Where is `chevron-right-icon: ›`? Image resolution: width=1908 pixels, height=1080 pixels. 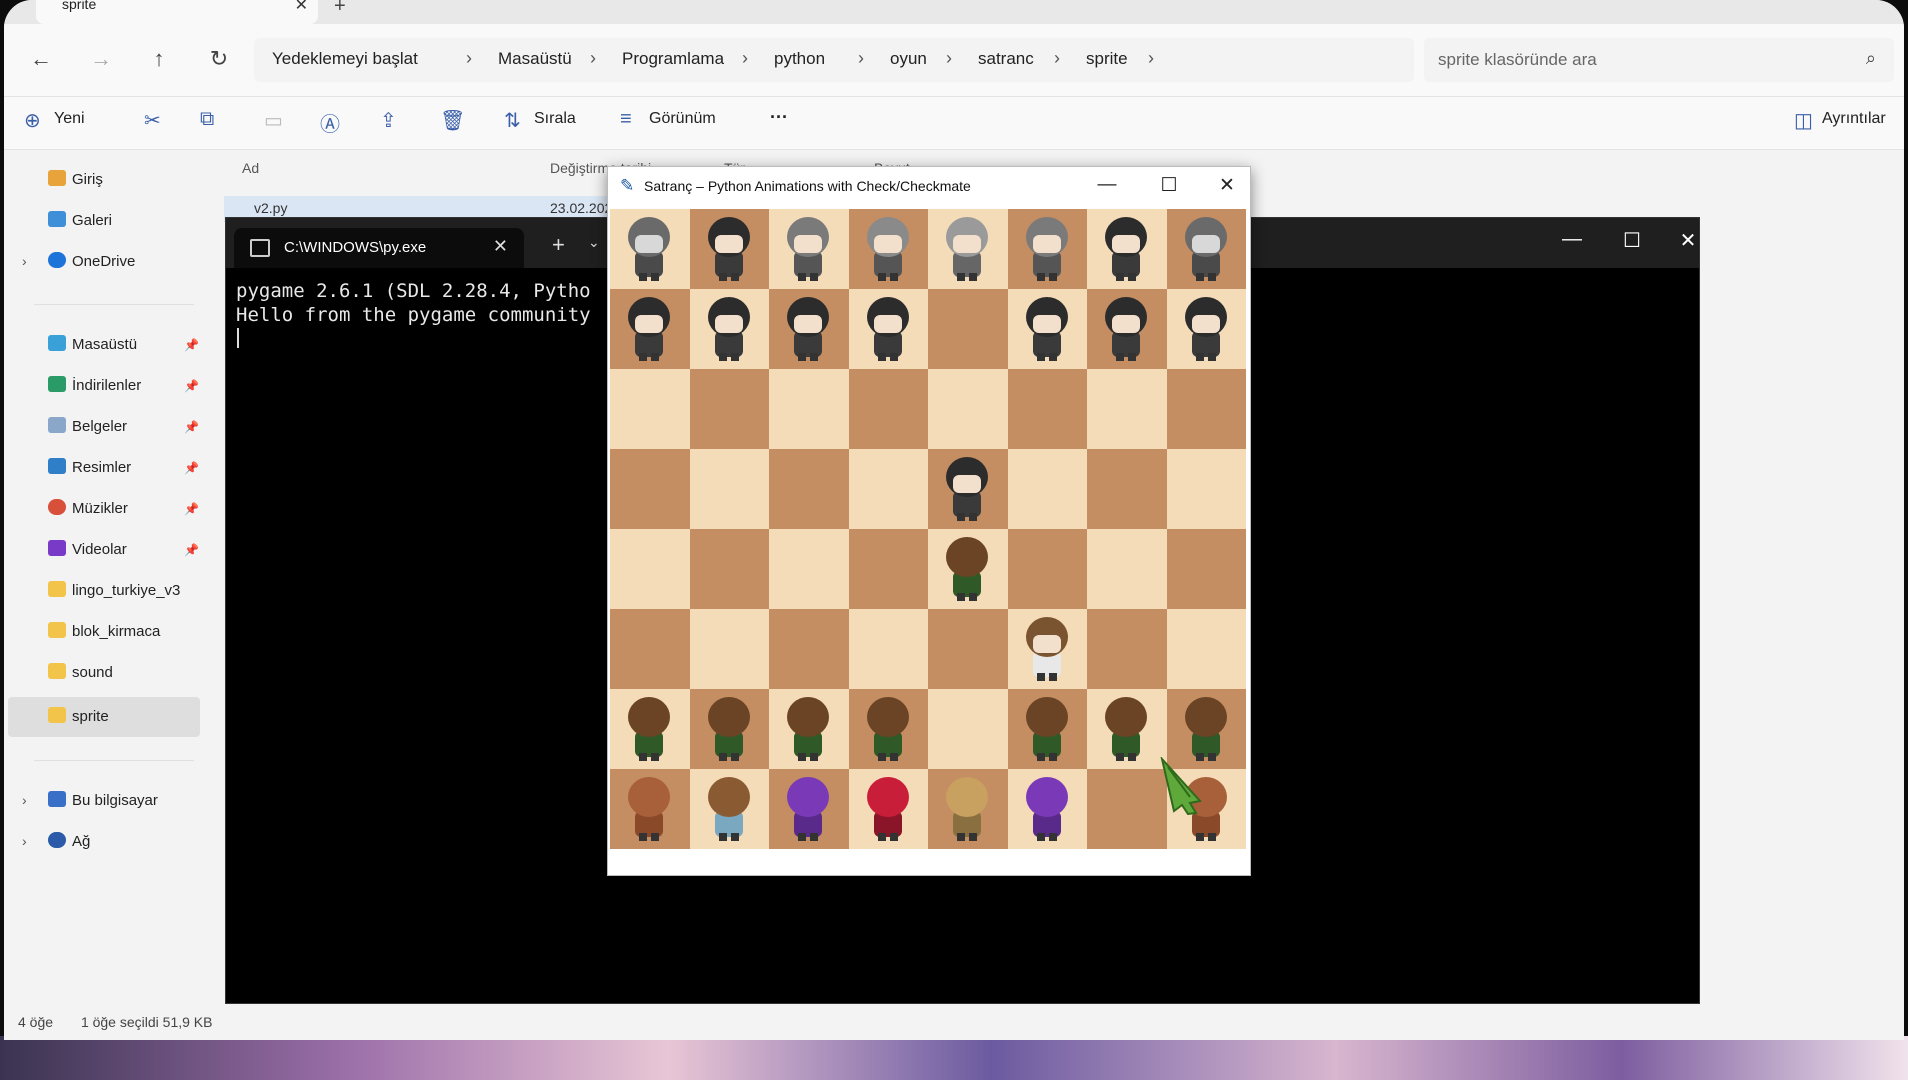 chevron-right-icon: › is located at coordinates (24, 261).